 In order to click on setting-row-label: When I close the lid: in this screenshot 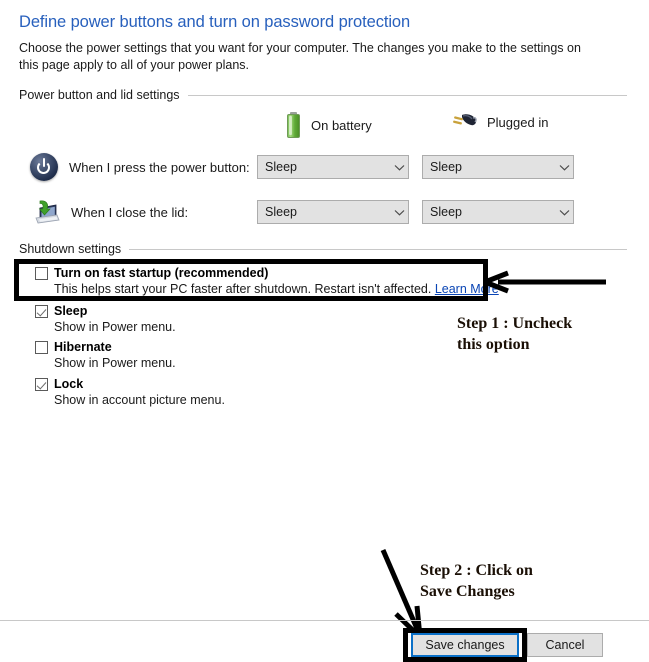, I will do `click(130, 212)`.